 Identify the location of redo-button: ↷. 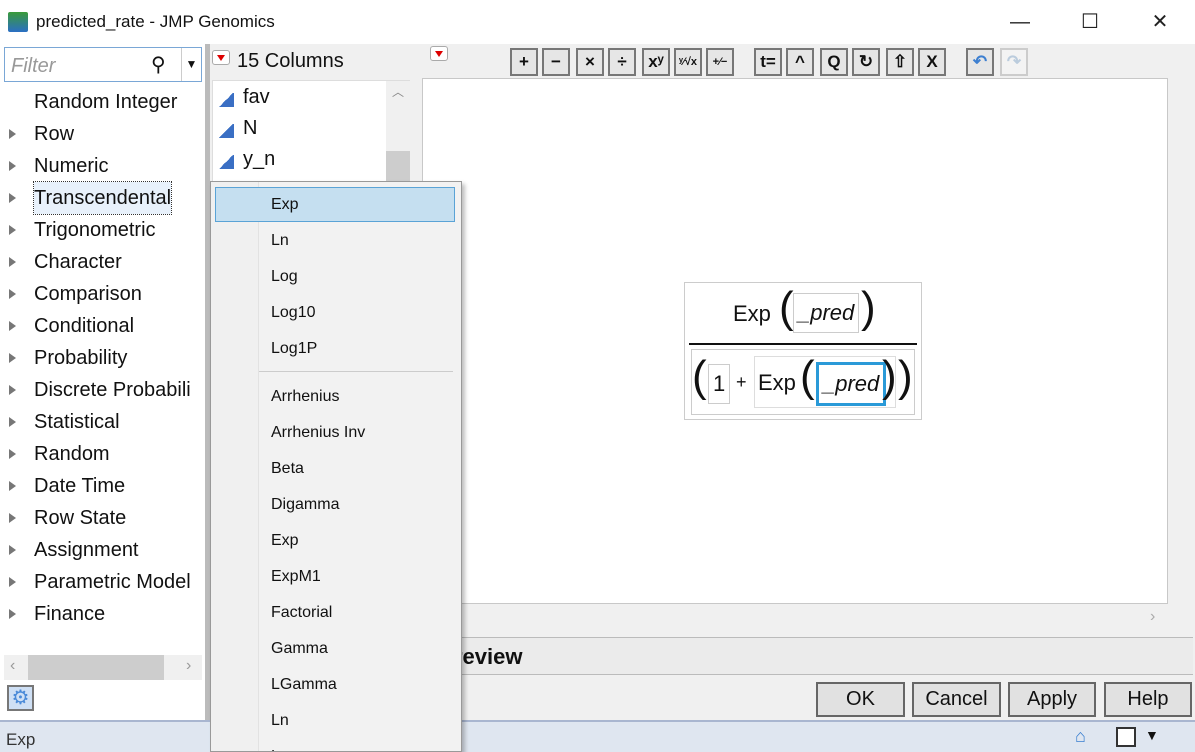
(1014, 62).